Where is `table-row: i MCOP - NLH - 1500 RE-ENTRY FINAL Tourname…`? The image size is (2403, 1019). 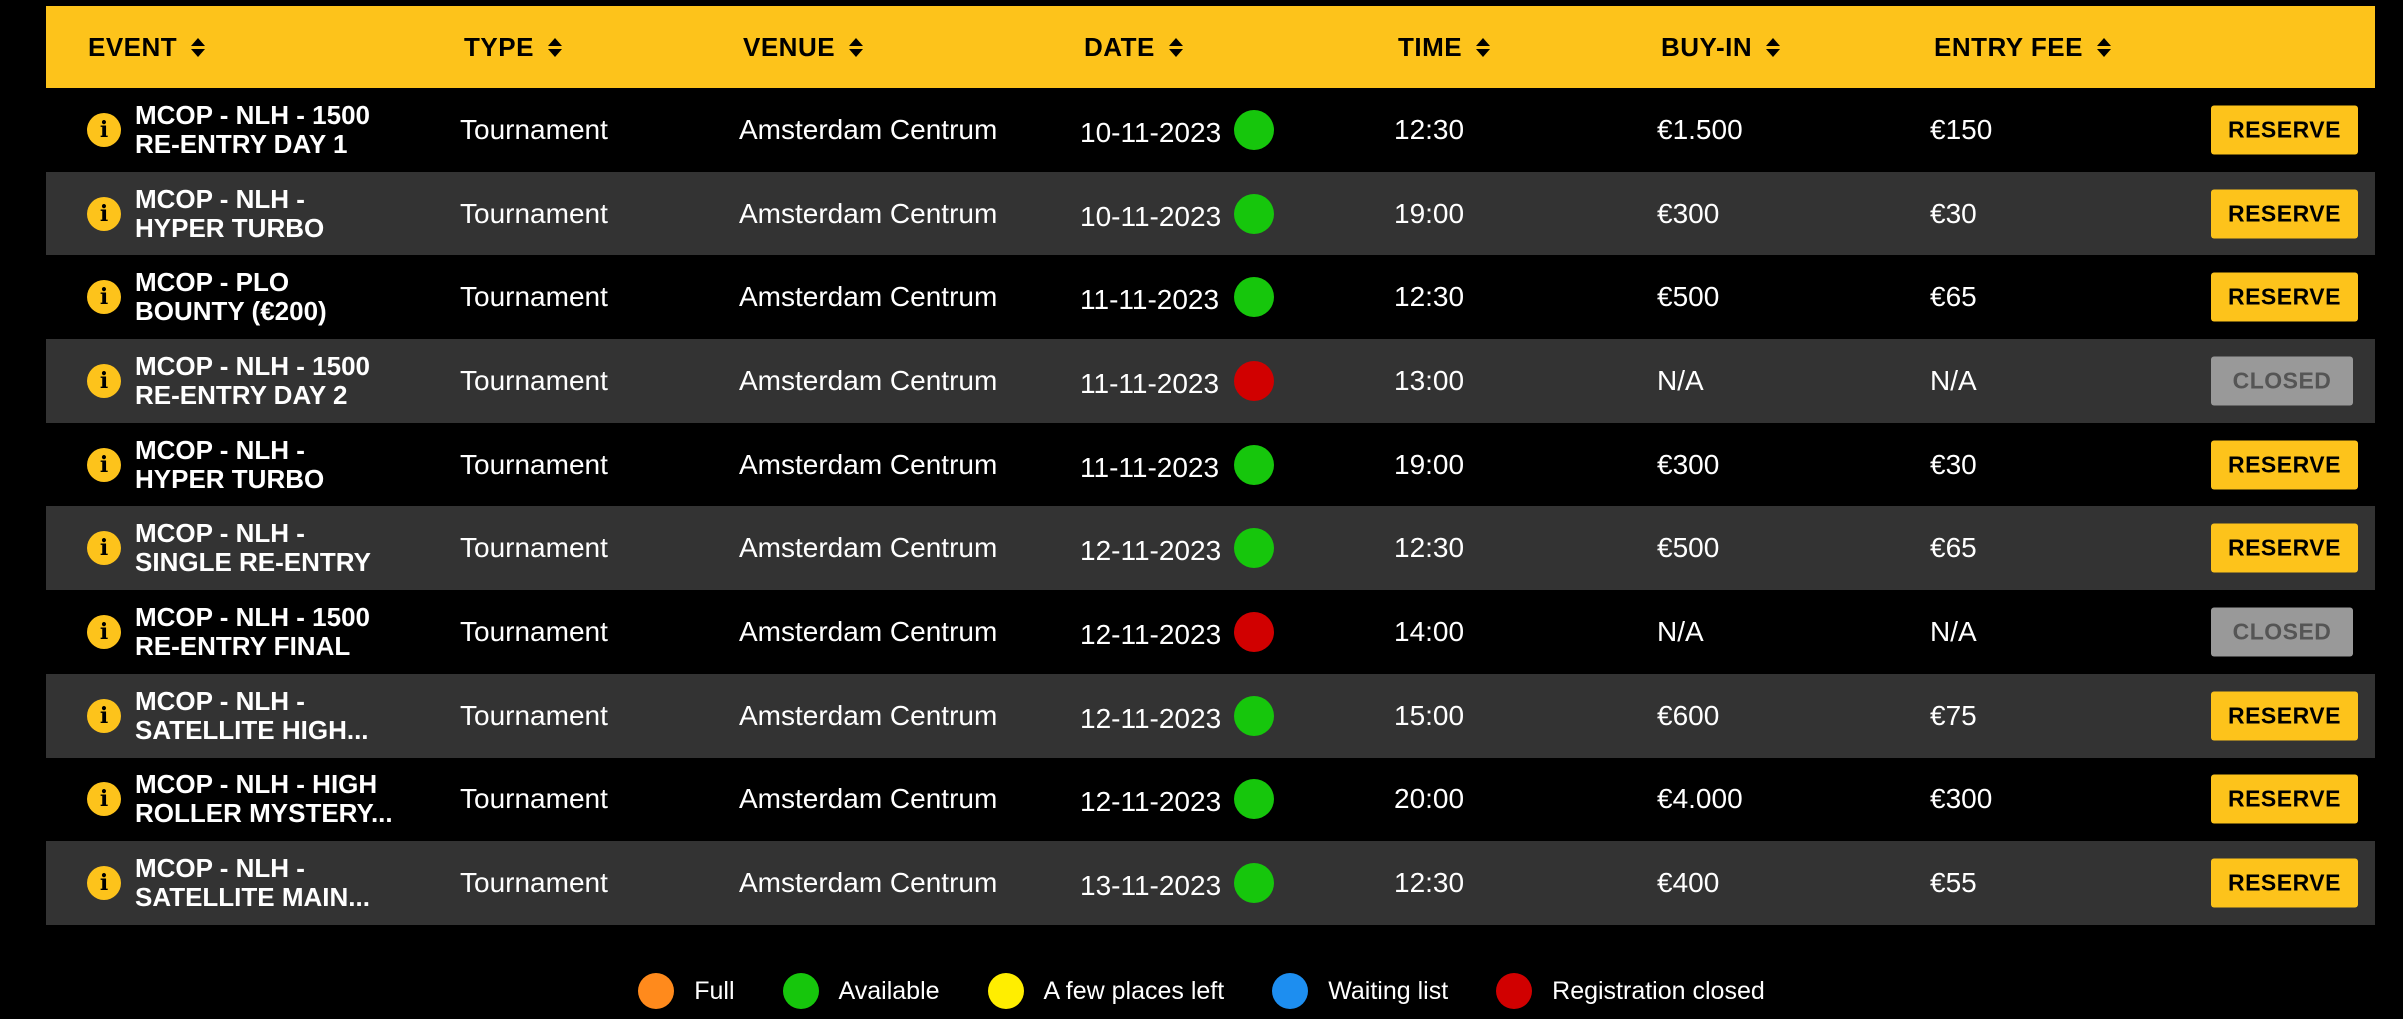
table-row: i MCOP - NLH - 1500 RE-ENTRY FINAL Tourname… is located at coordinates (1210, 632).